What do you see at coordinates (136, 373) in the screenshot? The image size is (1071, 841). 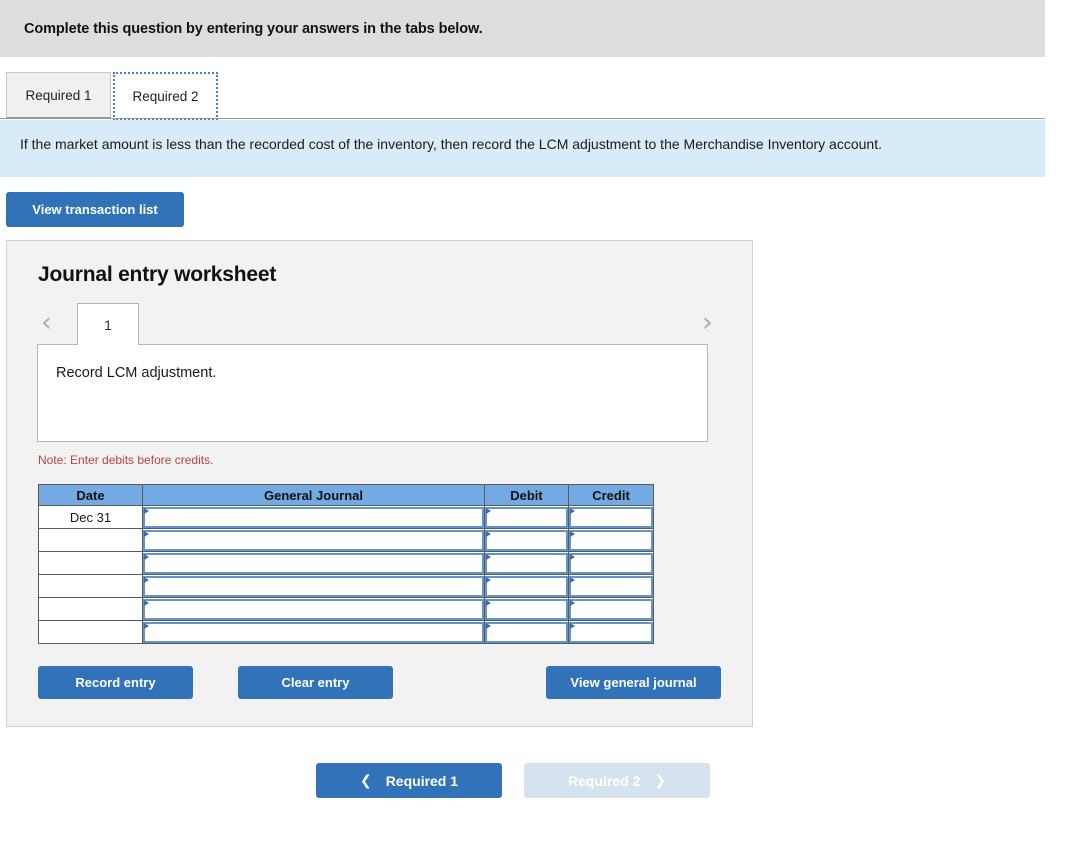 I see `entry-description-text: Record LCM adjustment.` at bounding box center [136, 373].